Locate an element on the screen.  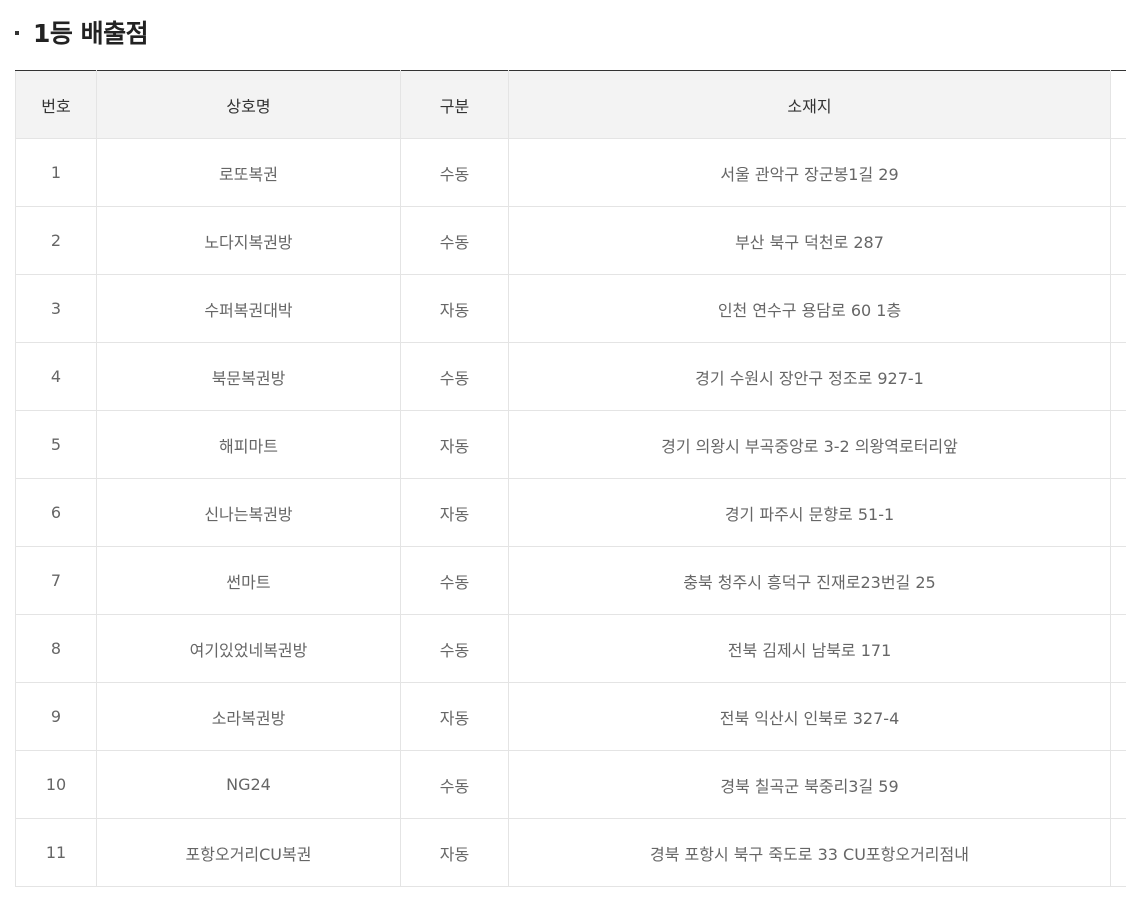
cell-no: 9 is located at coordinates (56, 716).